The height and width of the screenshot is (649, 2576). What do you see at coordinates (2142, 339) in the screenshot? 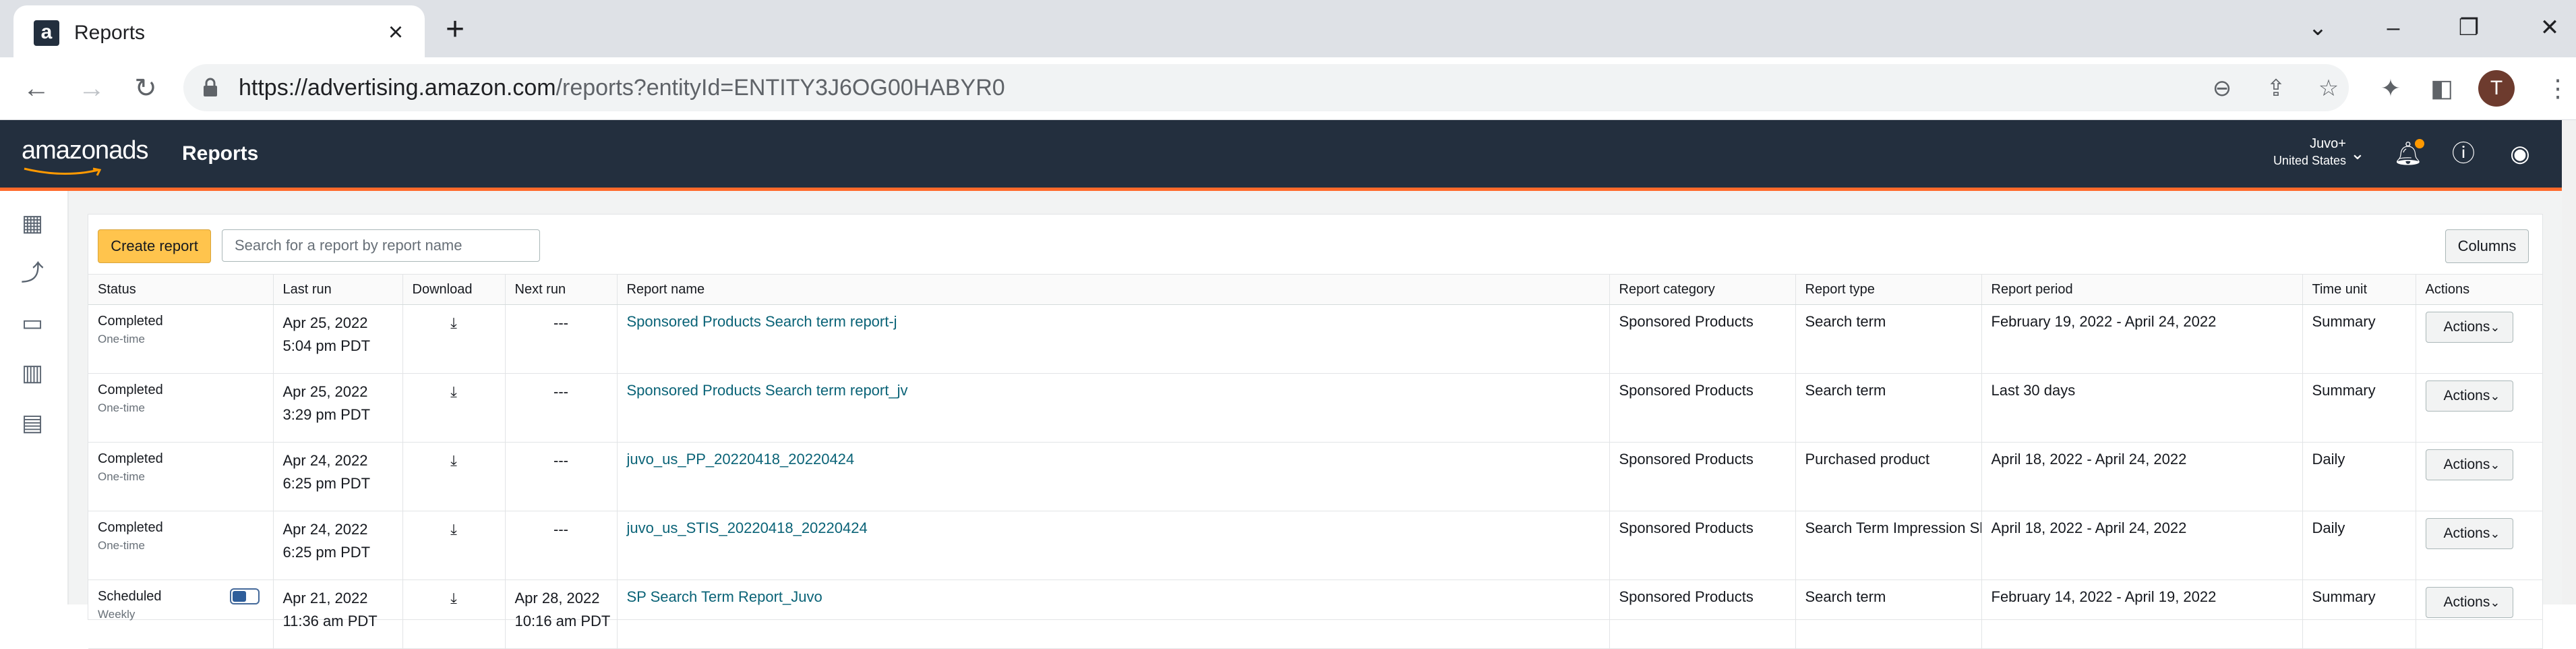
I see `report-period-cell: February 19, 2022 - April 24, 2022` at bounding box center [2142, 339].